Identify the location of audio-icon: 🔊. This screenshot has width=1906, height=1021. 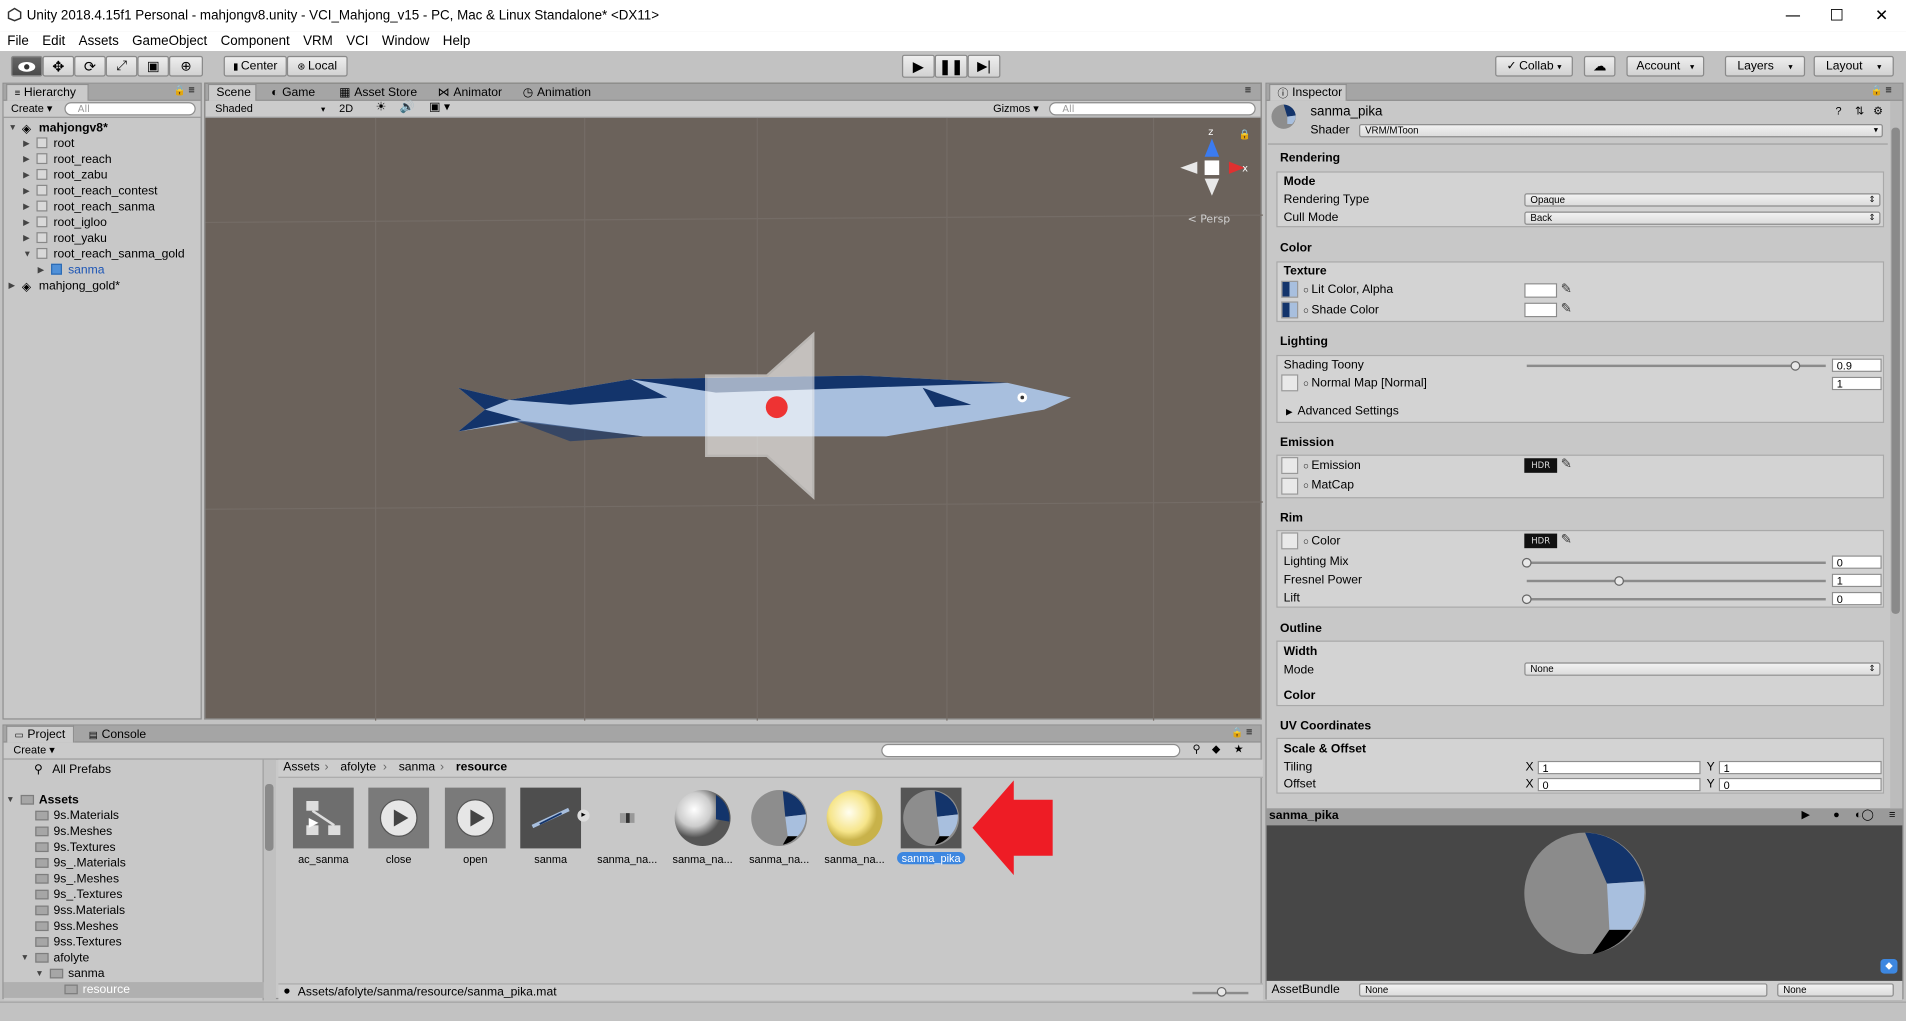
(407, 107).